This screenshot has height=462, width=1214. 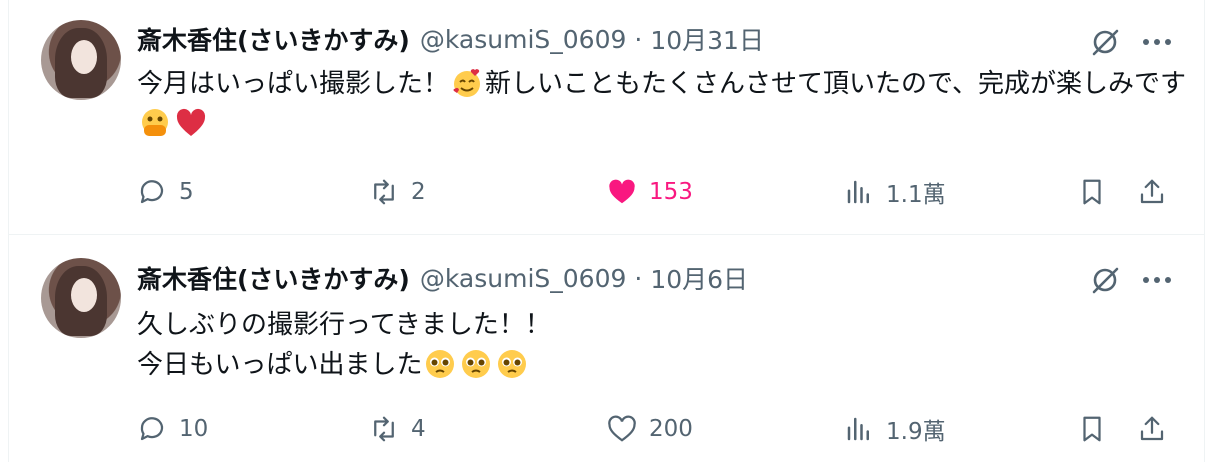 What do you see at coordinates (916, 195) in the screenshot?
I see `view-count: 1.1萬` at bounding box center [916, 195].